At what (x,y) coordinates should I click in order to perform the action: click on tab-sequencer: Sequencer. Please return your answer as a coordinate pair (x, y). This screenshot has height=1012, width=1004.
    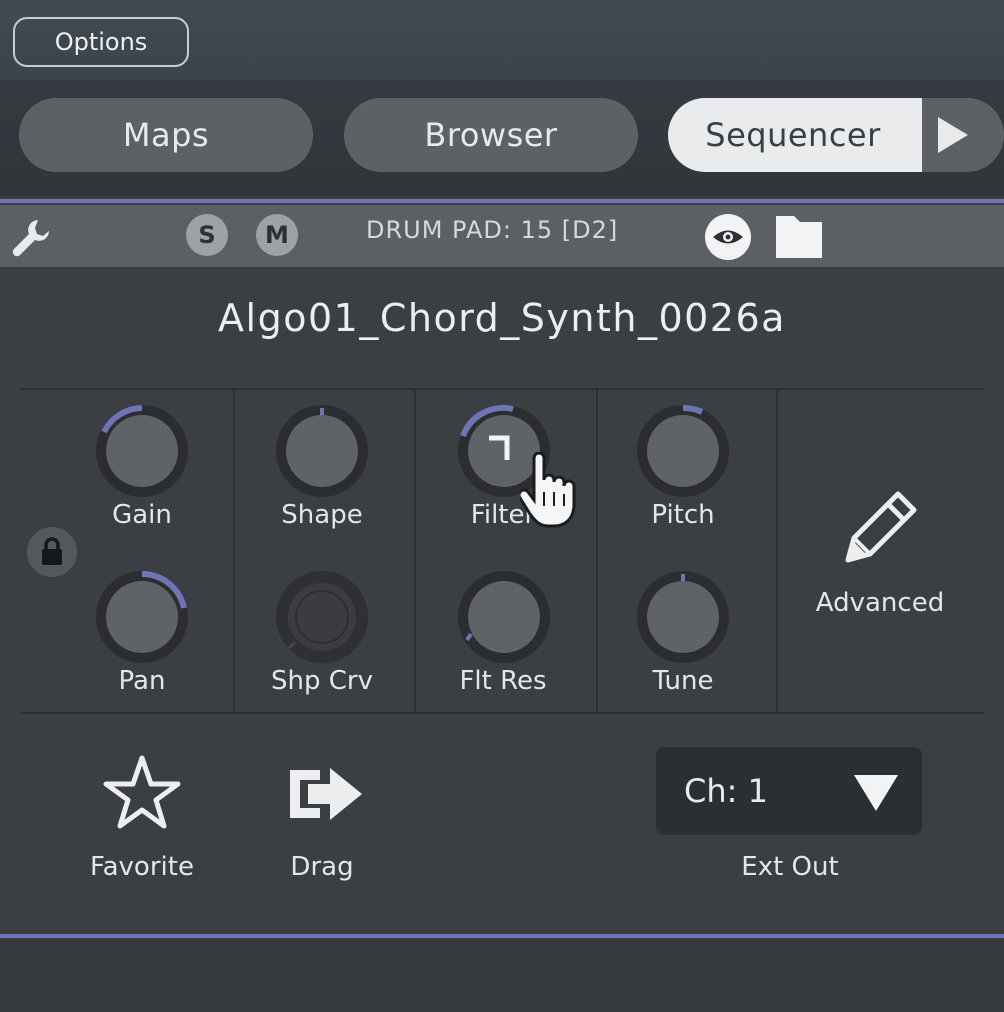
    Looking at the image, I should click on (798, 135).